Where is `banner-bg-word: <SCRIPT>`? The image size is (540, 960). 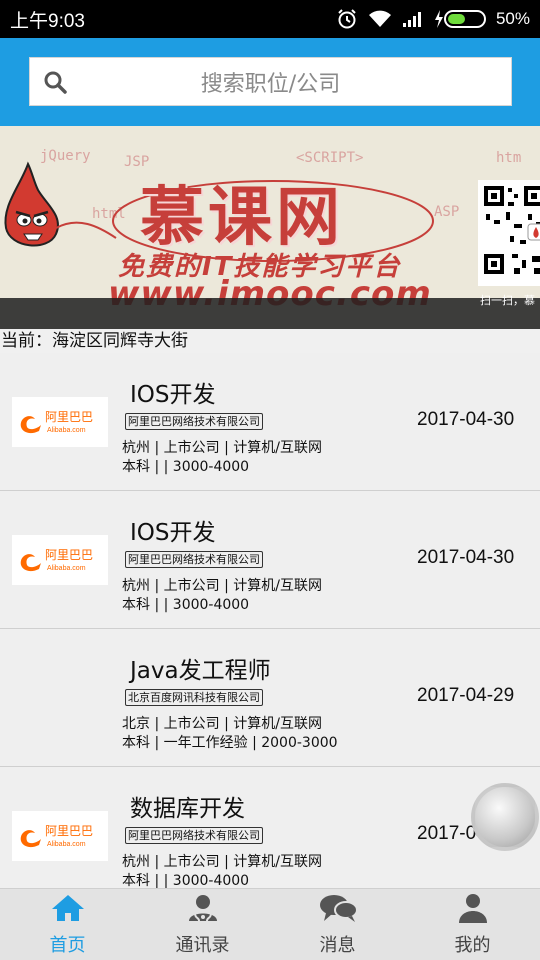 banner-bg-word: <SCRIPT> is located at coordinates (330, 158).